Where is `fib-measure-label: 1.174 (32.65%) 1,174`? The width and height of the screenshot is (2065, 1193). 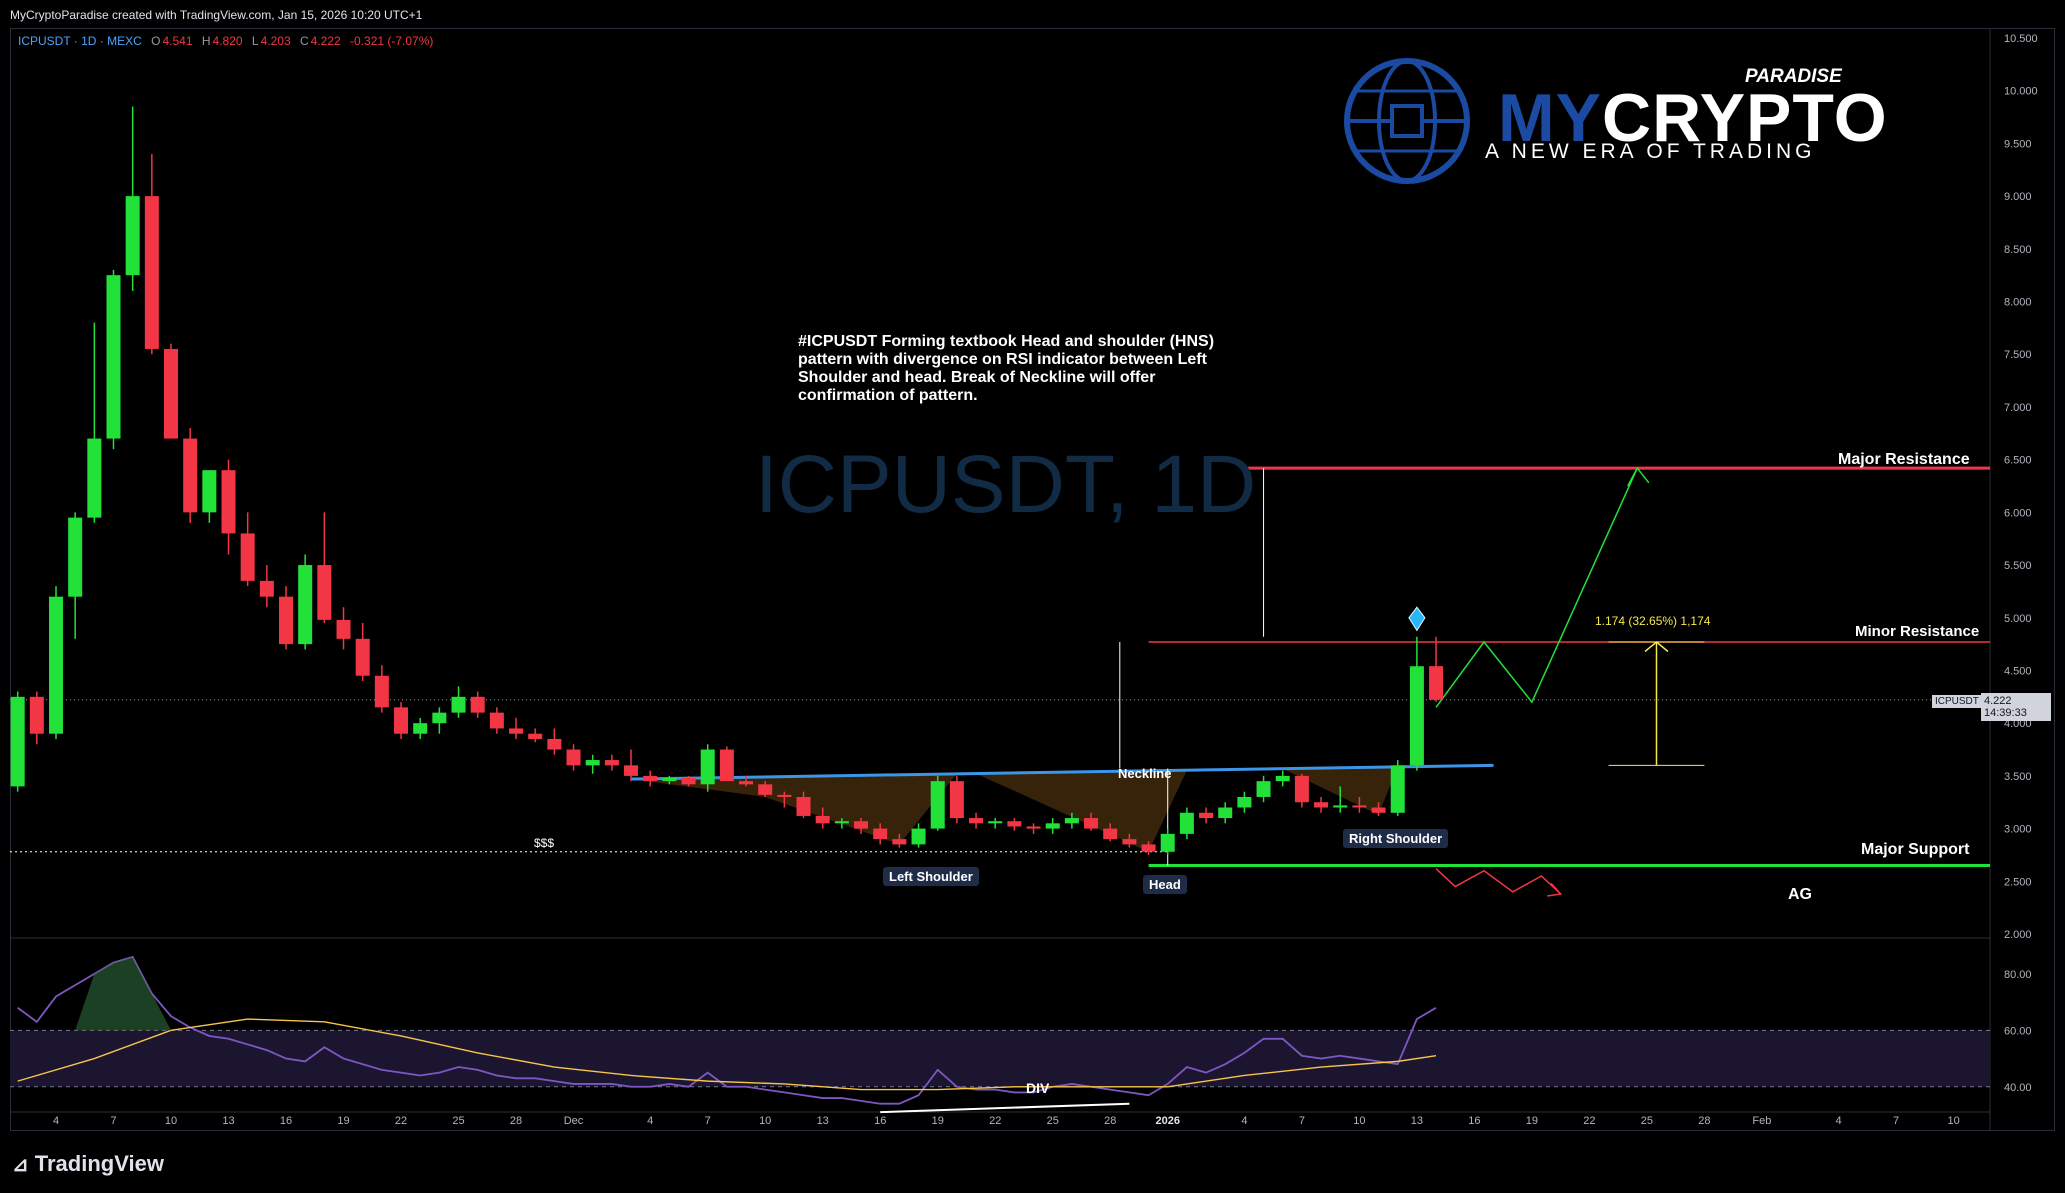
fib-measure-label: 1.174 (32.65%) 1,174 is located at coordinates (1653, 621).